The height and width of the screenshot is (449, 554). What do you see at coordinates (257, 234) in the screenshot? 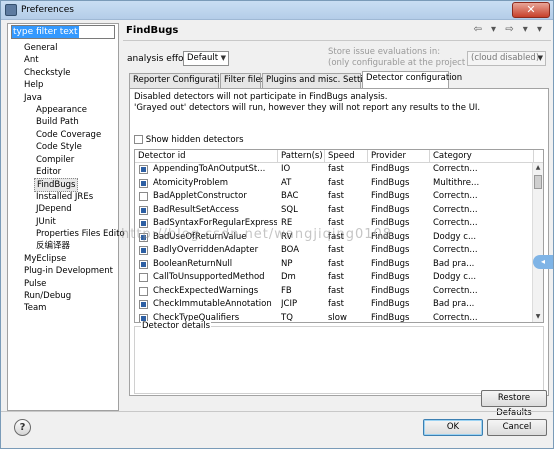
I see `watermark: http://blog.csdn.net/wangjiqing0108` at bounding box center [257, 234].